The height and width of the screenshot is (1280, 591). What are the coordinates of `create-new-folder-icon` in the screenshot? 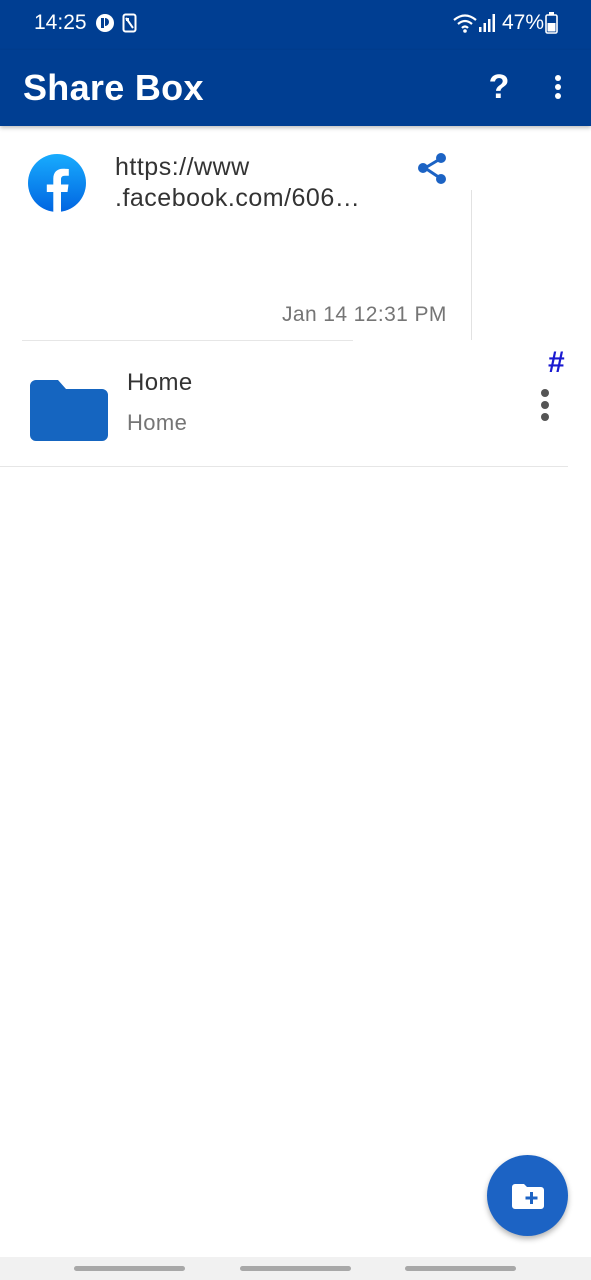 It's located at (527, 1196).